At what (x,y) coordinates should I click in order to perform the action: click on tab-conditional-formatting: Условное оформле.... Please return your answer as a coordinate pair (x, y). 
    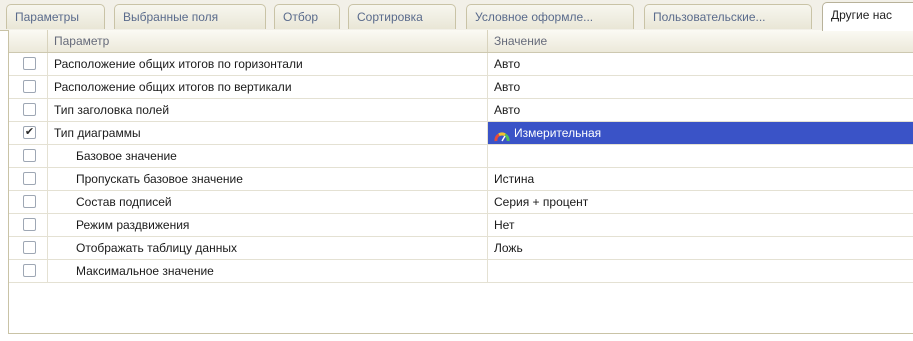
    Looking at the image, I should click on (550, 16).